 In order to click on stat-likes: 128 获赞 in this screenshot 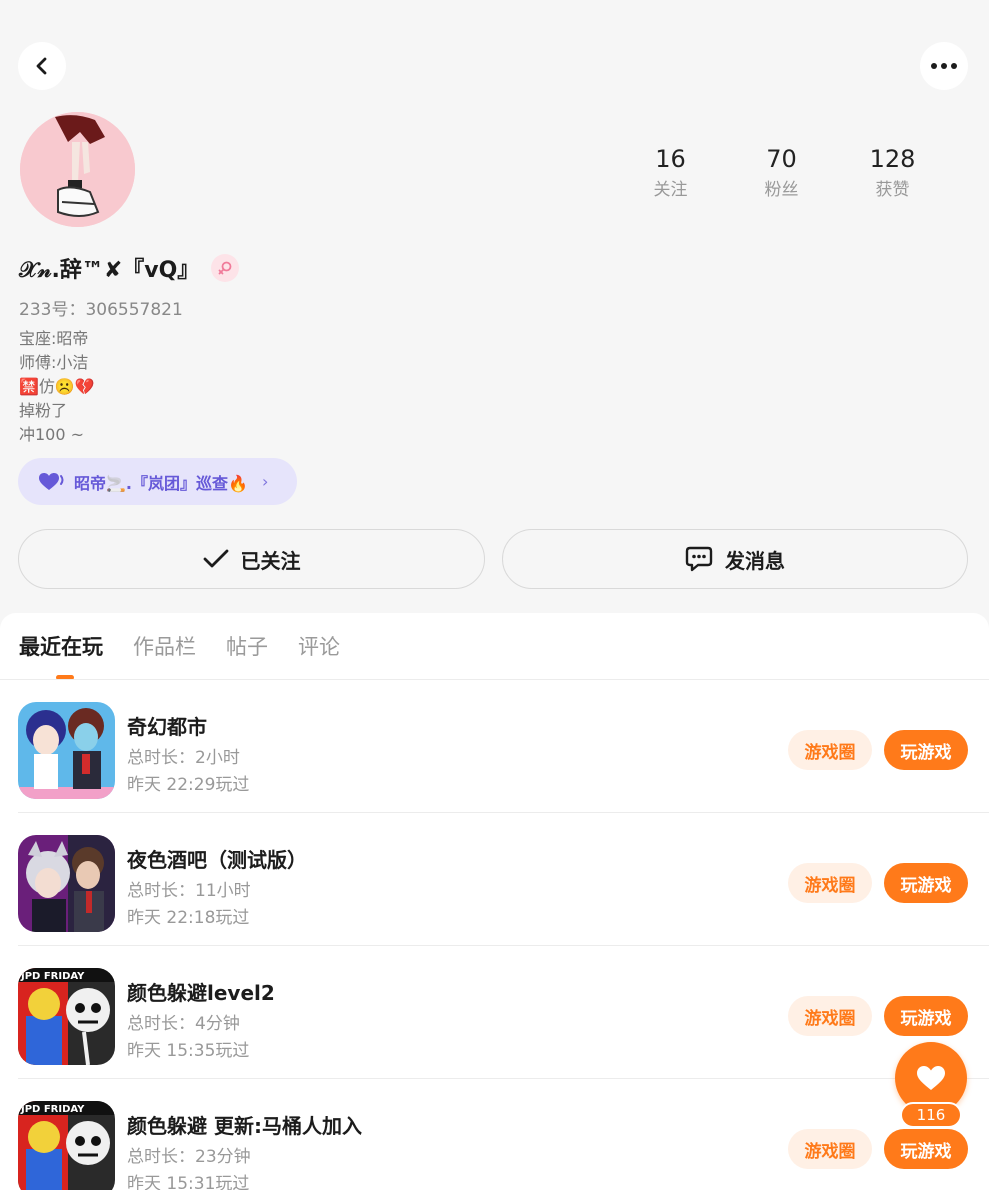, I will do `click(892, 172)`.